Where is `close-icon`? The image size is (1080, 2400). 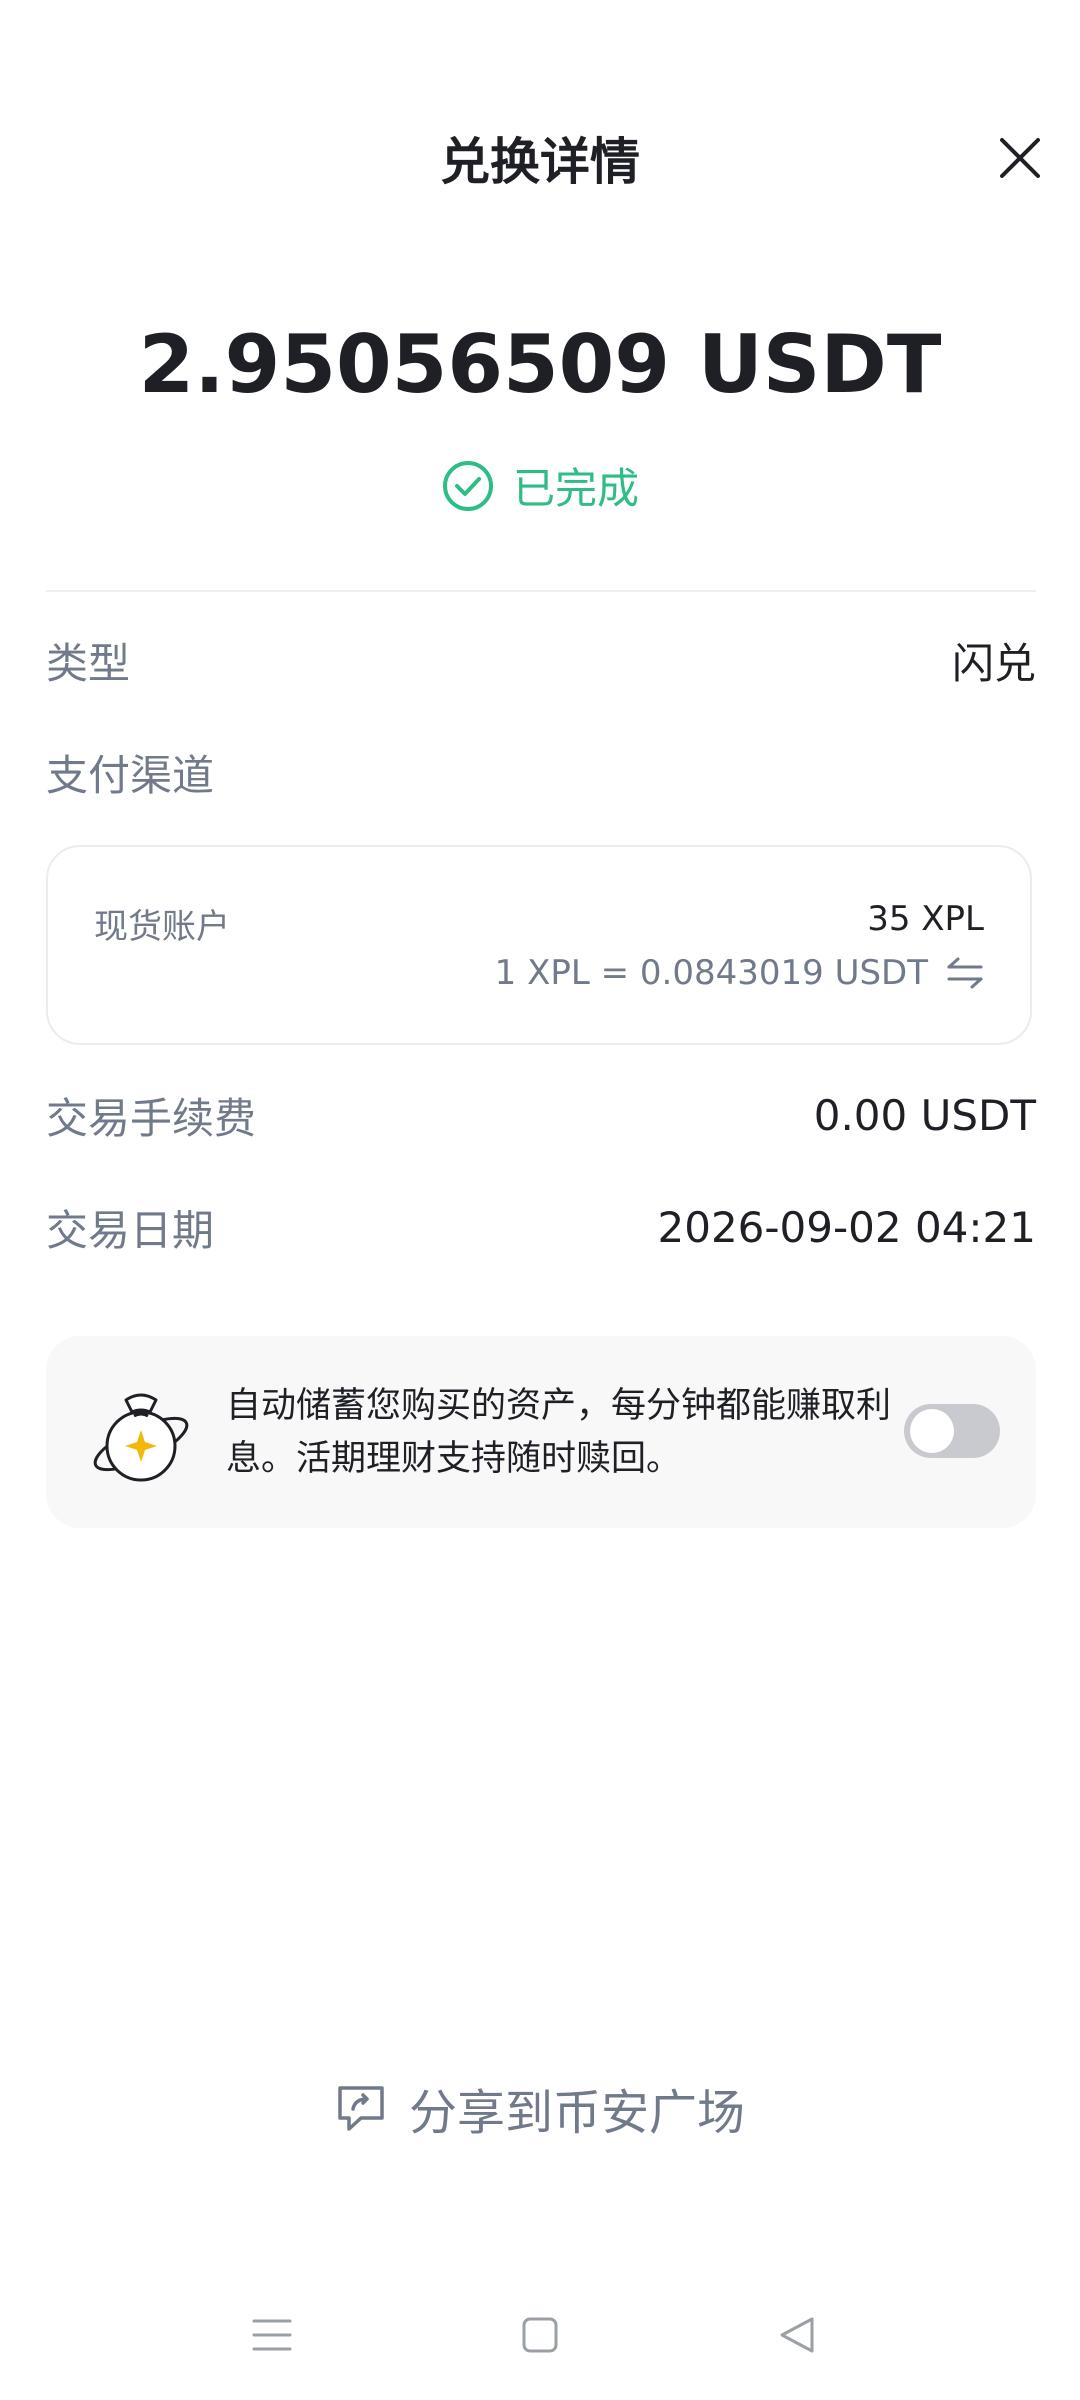 close-icon is located at coordinates (1020, 158).